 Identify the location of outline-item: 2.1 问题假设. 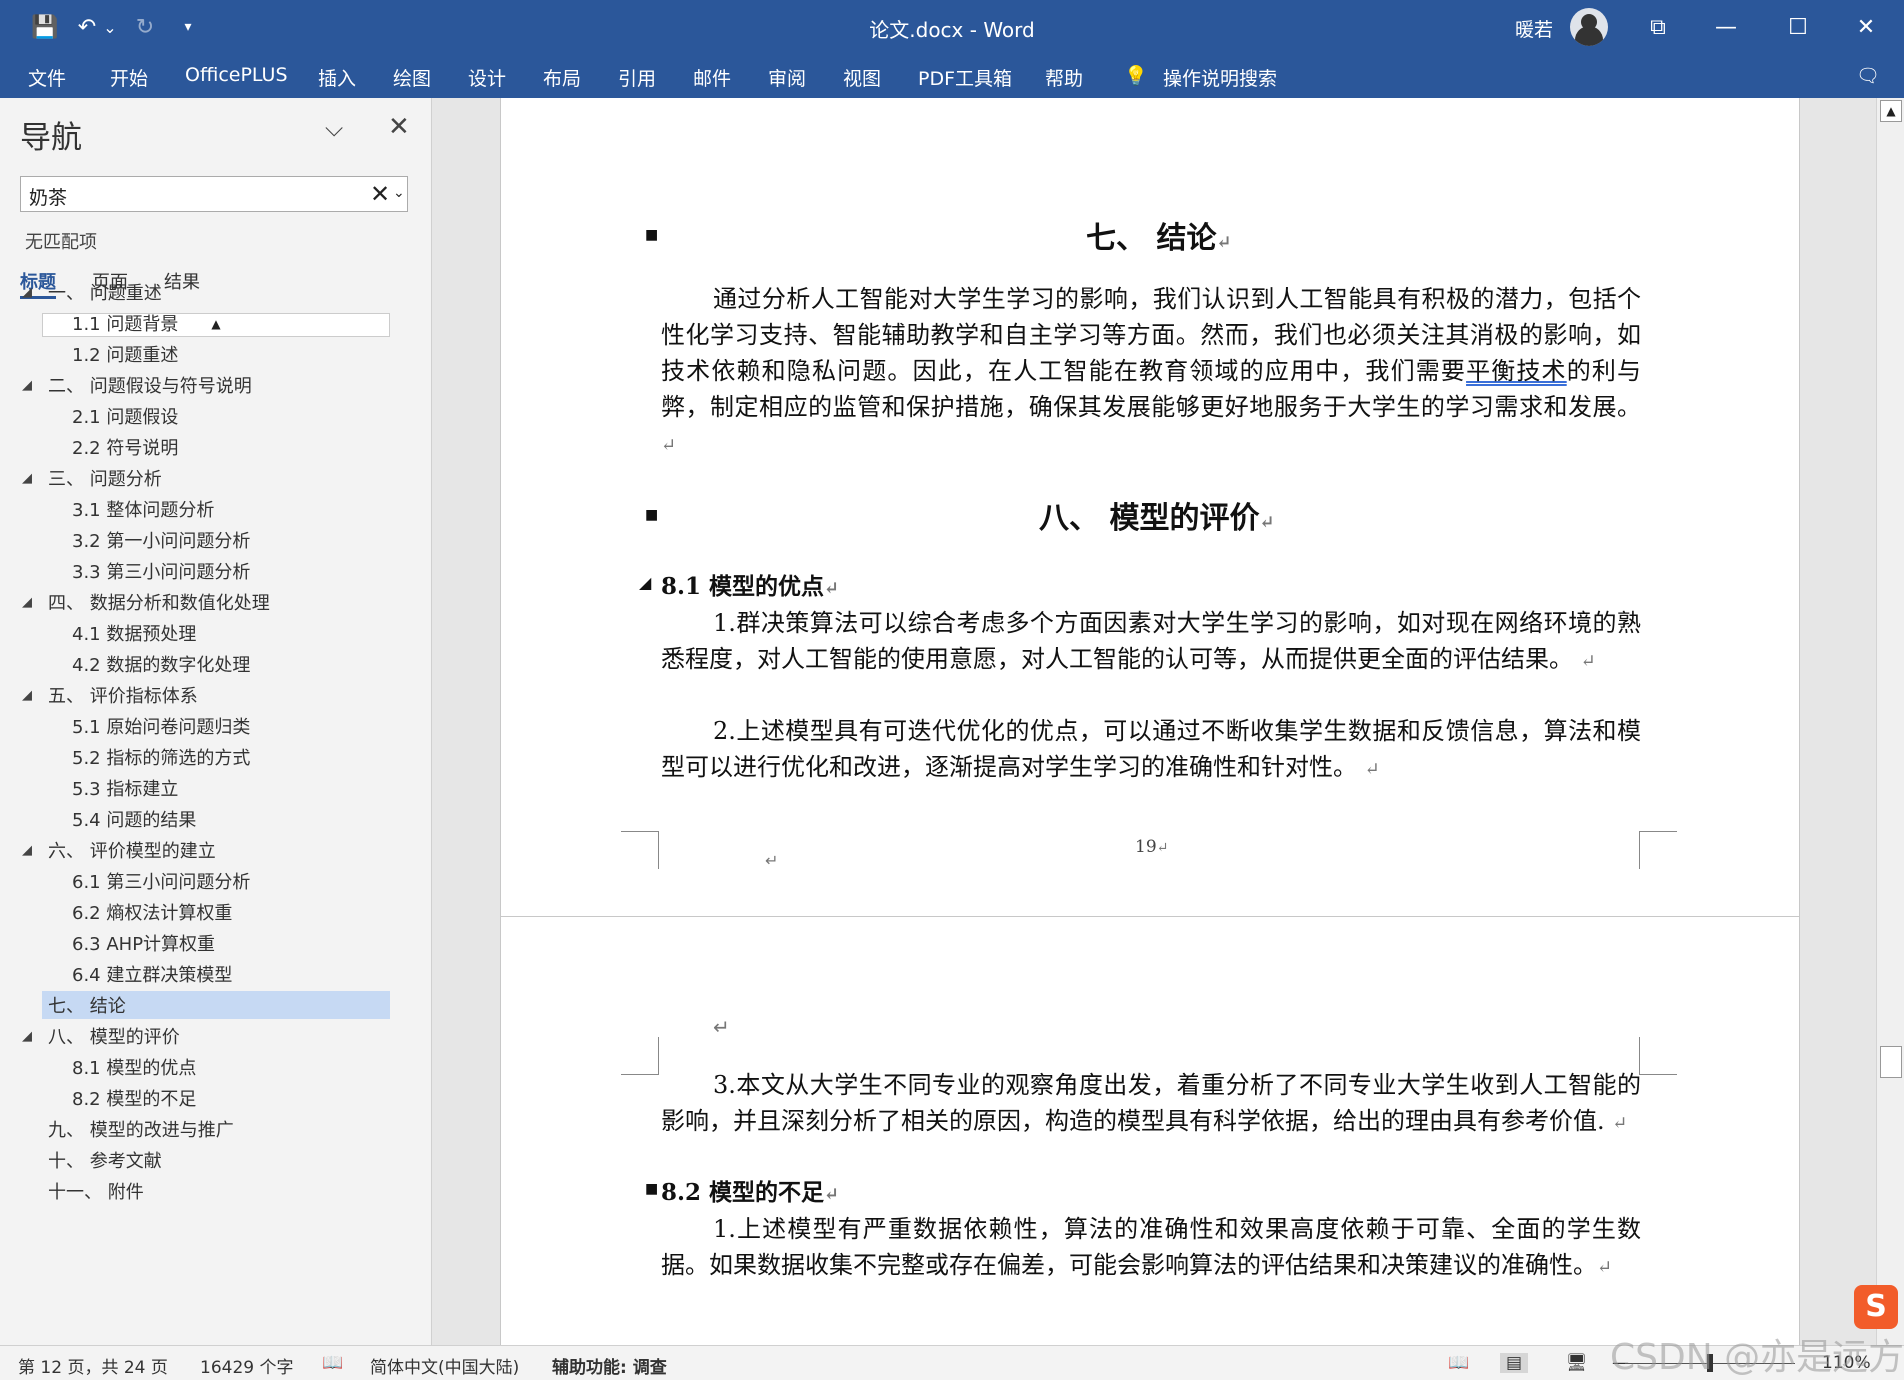
(125, 416).